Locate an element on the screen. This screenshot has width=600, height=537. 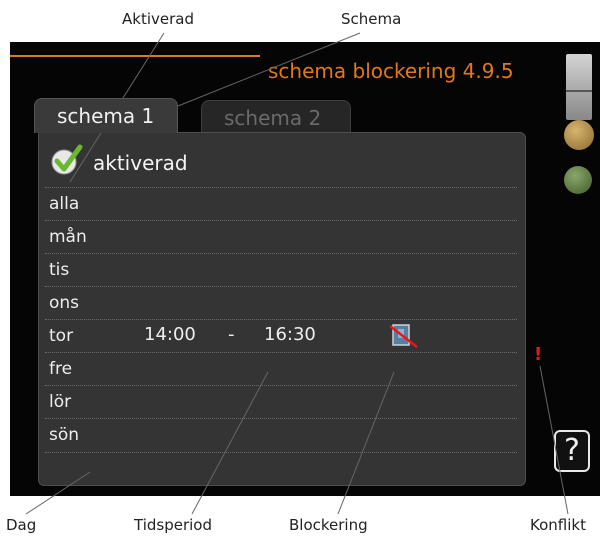
leader-day is located at coordinates (58, 493).